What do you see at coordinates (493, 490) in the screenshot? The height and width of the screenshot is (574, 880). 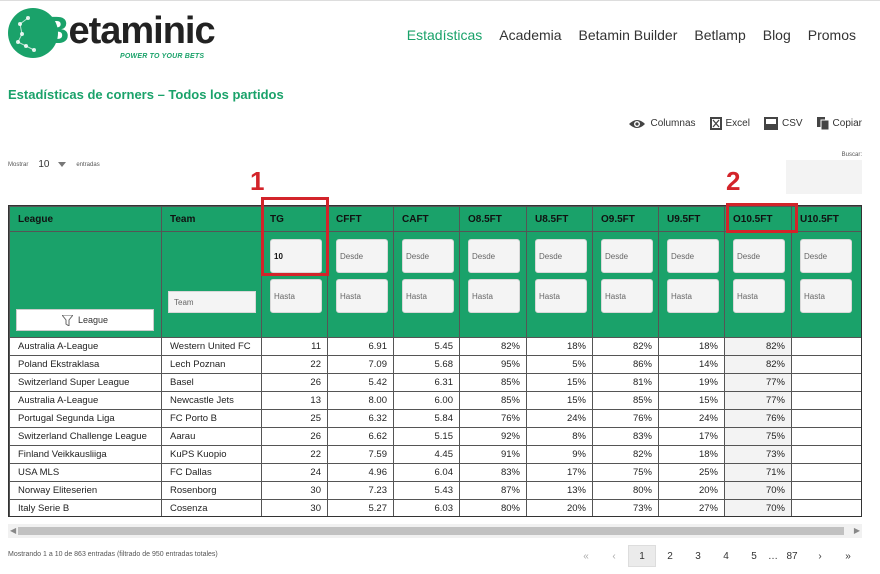 I see `cell-o85ft: 87%` at bounding box center [493, 490].